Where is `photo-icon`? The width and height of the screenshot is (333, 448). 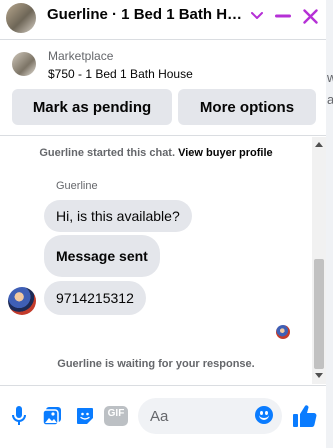
photo-icon is located at coordinates (52, 416).